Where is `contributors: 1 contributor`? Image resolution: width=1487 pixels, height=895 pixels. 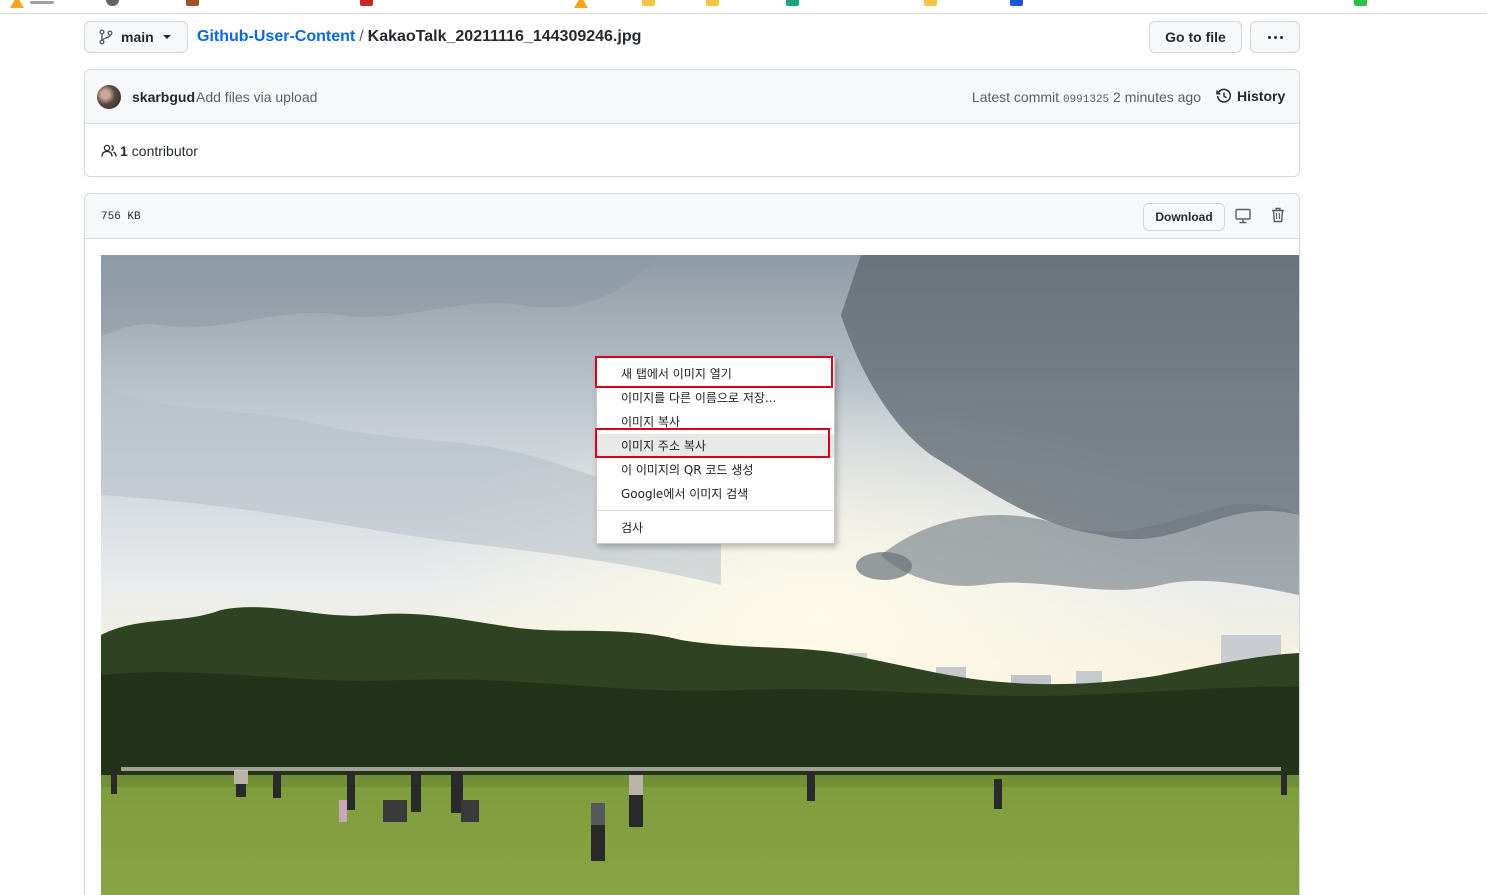
contributors: 1 contributor is located at coordinates (149, 151).